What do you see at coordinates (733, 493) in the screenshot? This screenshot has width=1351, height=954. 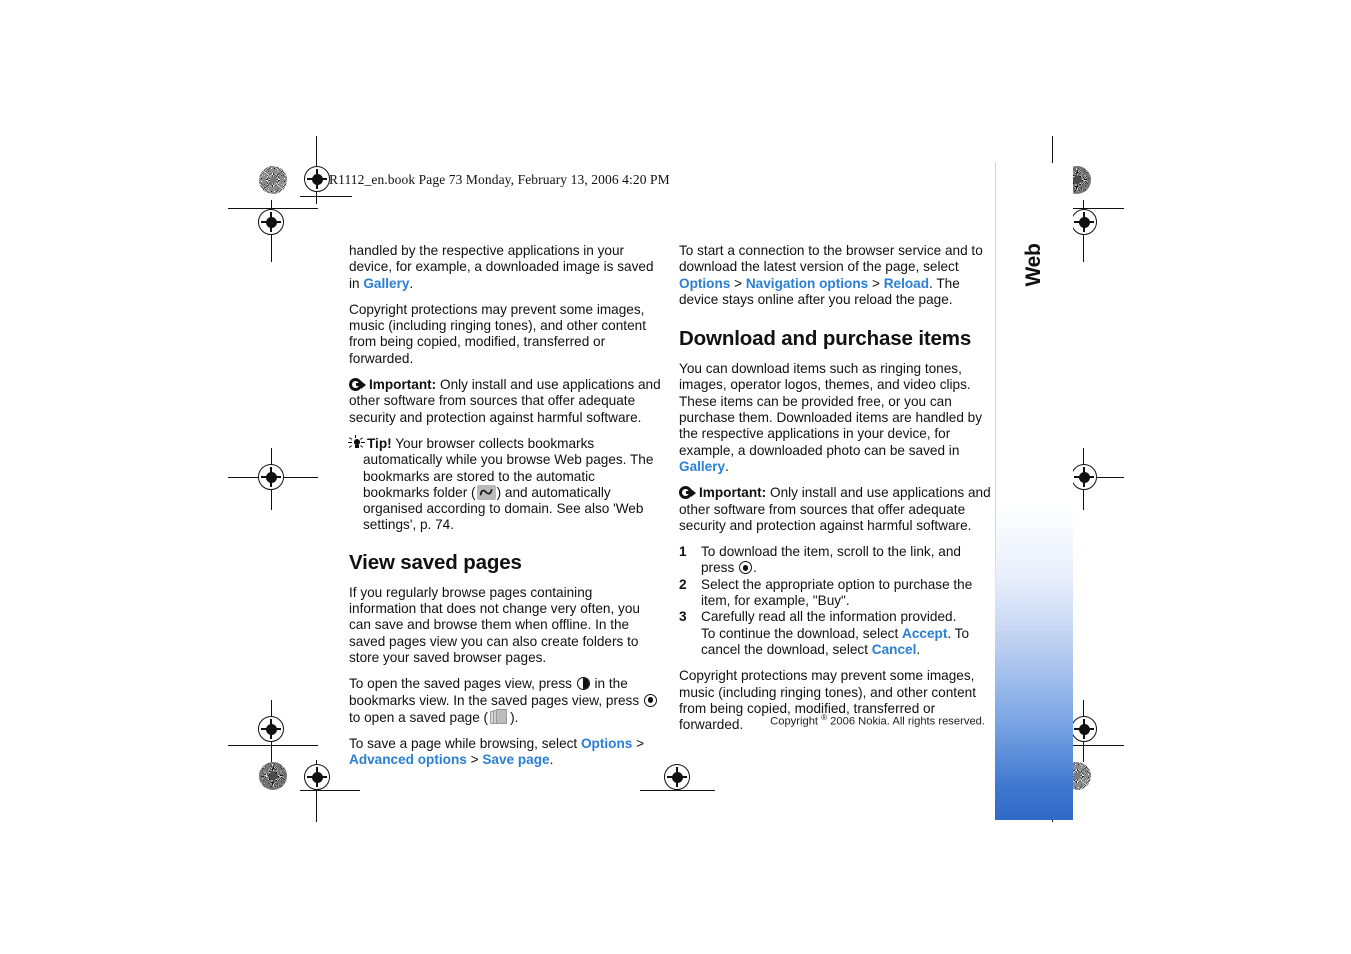 I see `note-important-right-label: Important:` at bounding box center [733, 493].